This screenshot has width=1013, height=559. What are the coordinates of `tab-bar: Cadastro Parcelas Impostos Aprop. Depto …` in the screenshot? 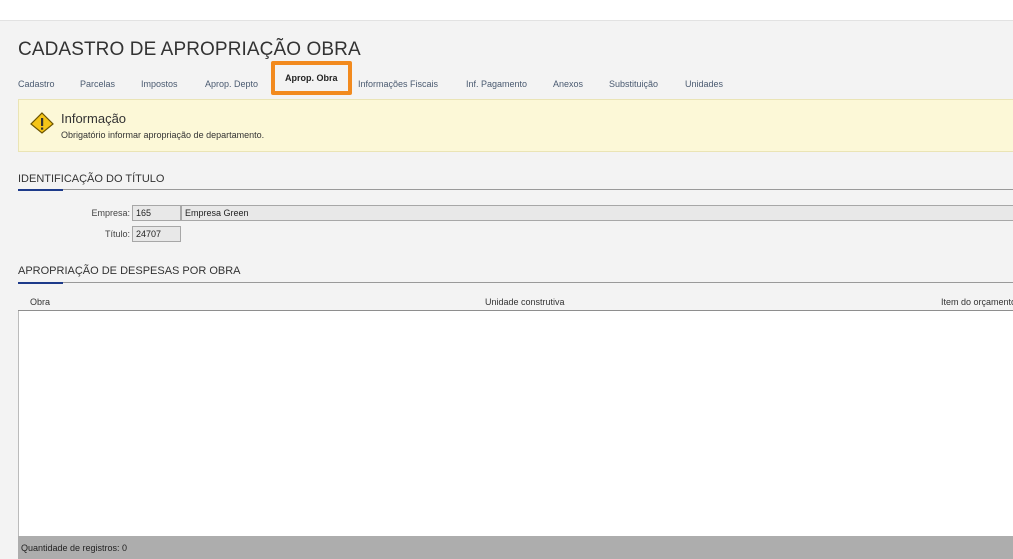 It's located at (506, 78).